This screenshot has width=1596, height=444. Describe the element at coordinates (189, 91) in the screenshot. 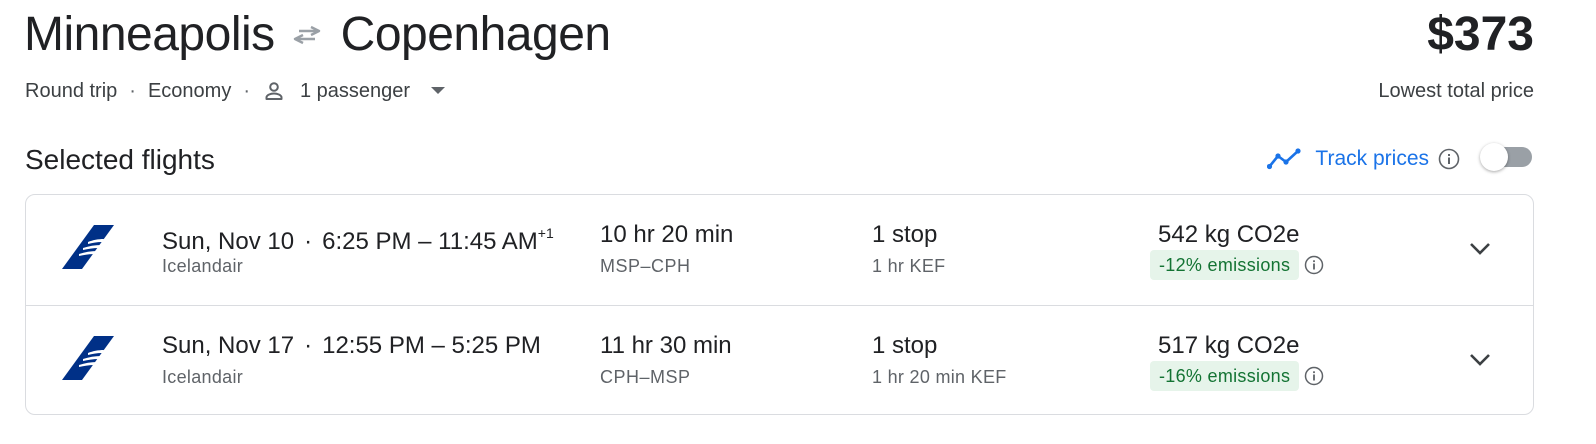

I see `cabin-class: Economy` at that location.